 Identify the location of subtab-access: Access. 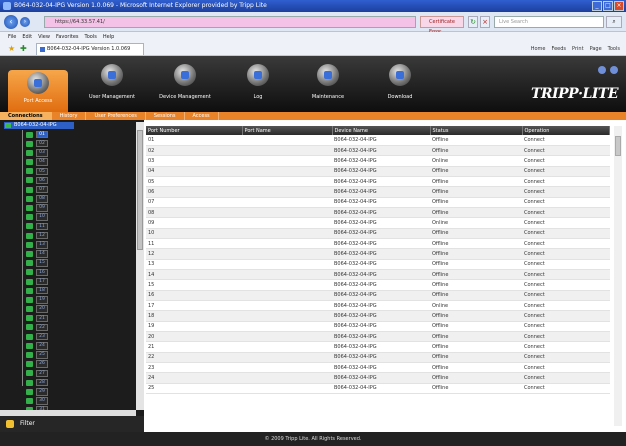
(202, 116).